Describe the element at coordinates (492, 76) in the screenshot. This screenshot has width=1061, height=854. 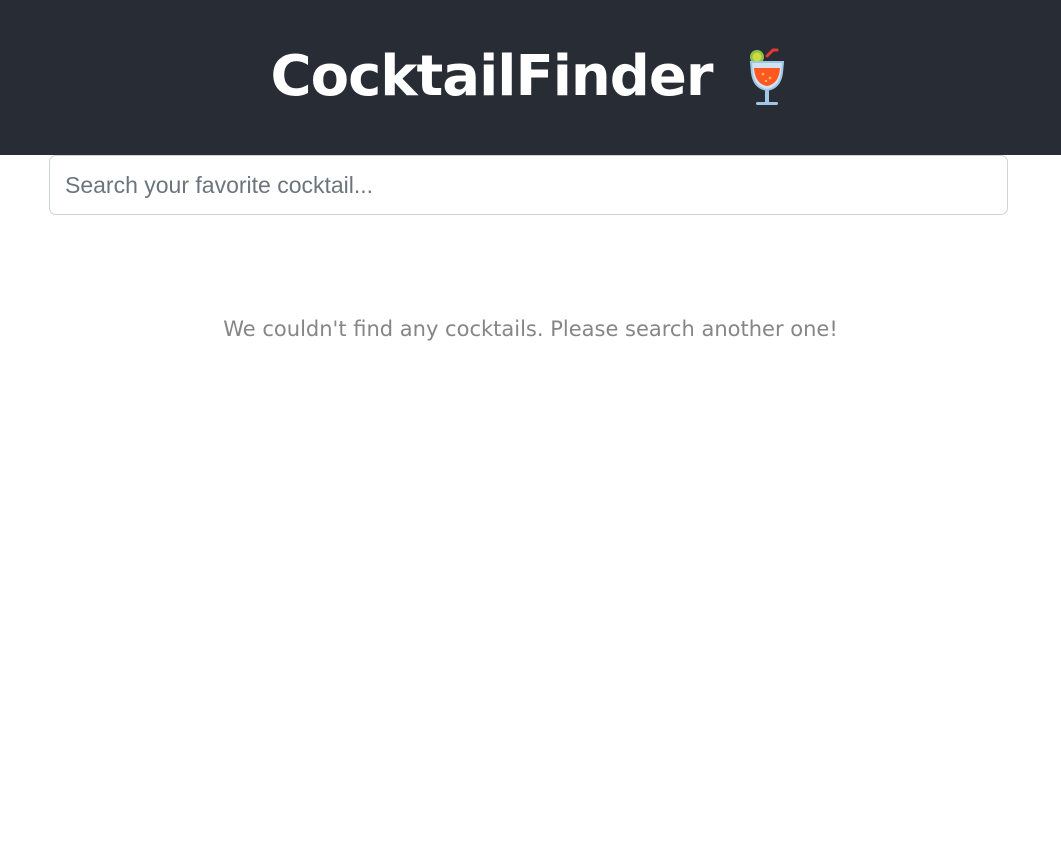
I see `app-title: CocktailFinder` at that location.